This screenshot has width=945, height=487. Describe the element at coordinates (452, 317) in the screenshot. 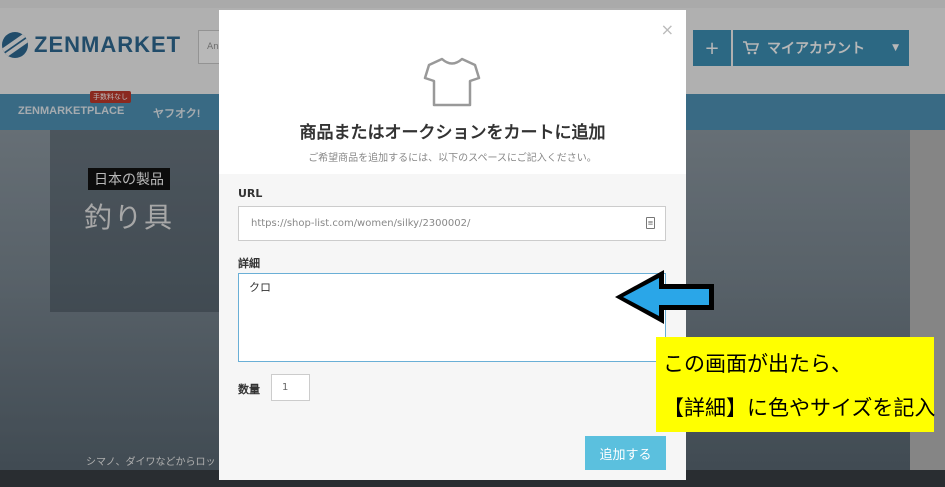

I see `detail-textarea: クロ` at that location.